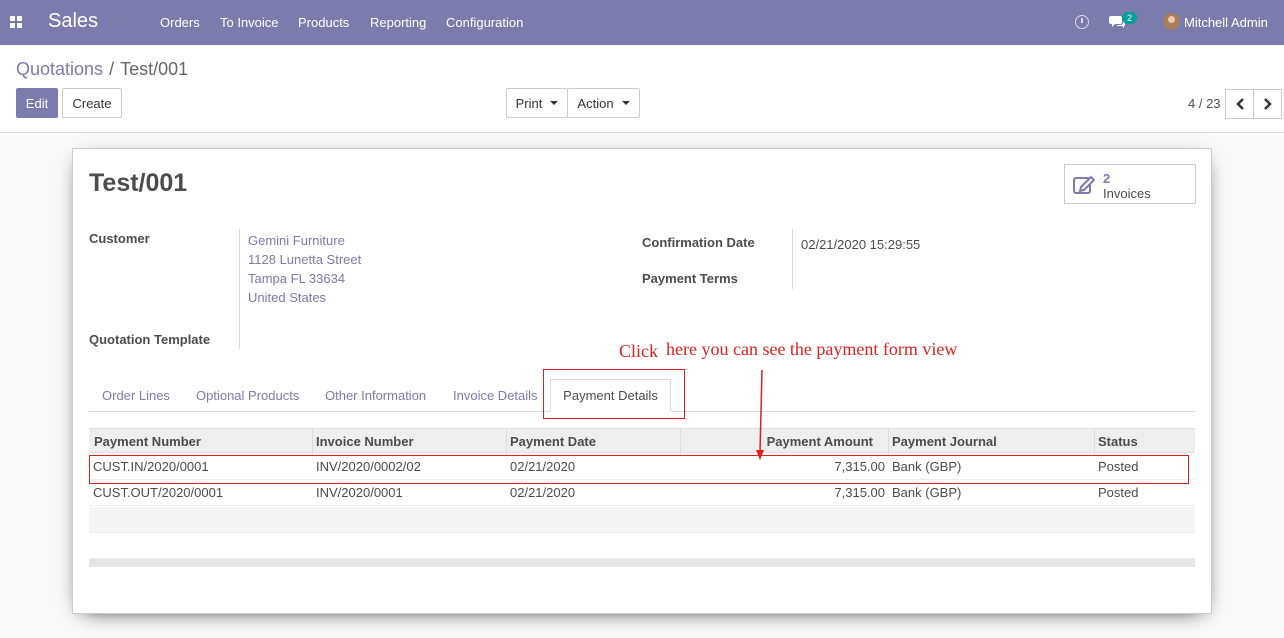 The height and width of the screenshot is (638, 1284). Describe the element at coordinates (553, 441) in the screenshot. I see `column-payment-date: Payment Date` at that location.